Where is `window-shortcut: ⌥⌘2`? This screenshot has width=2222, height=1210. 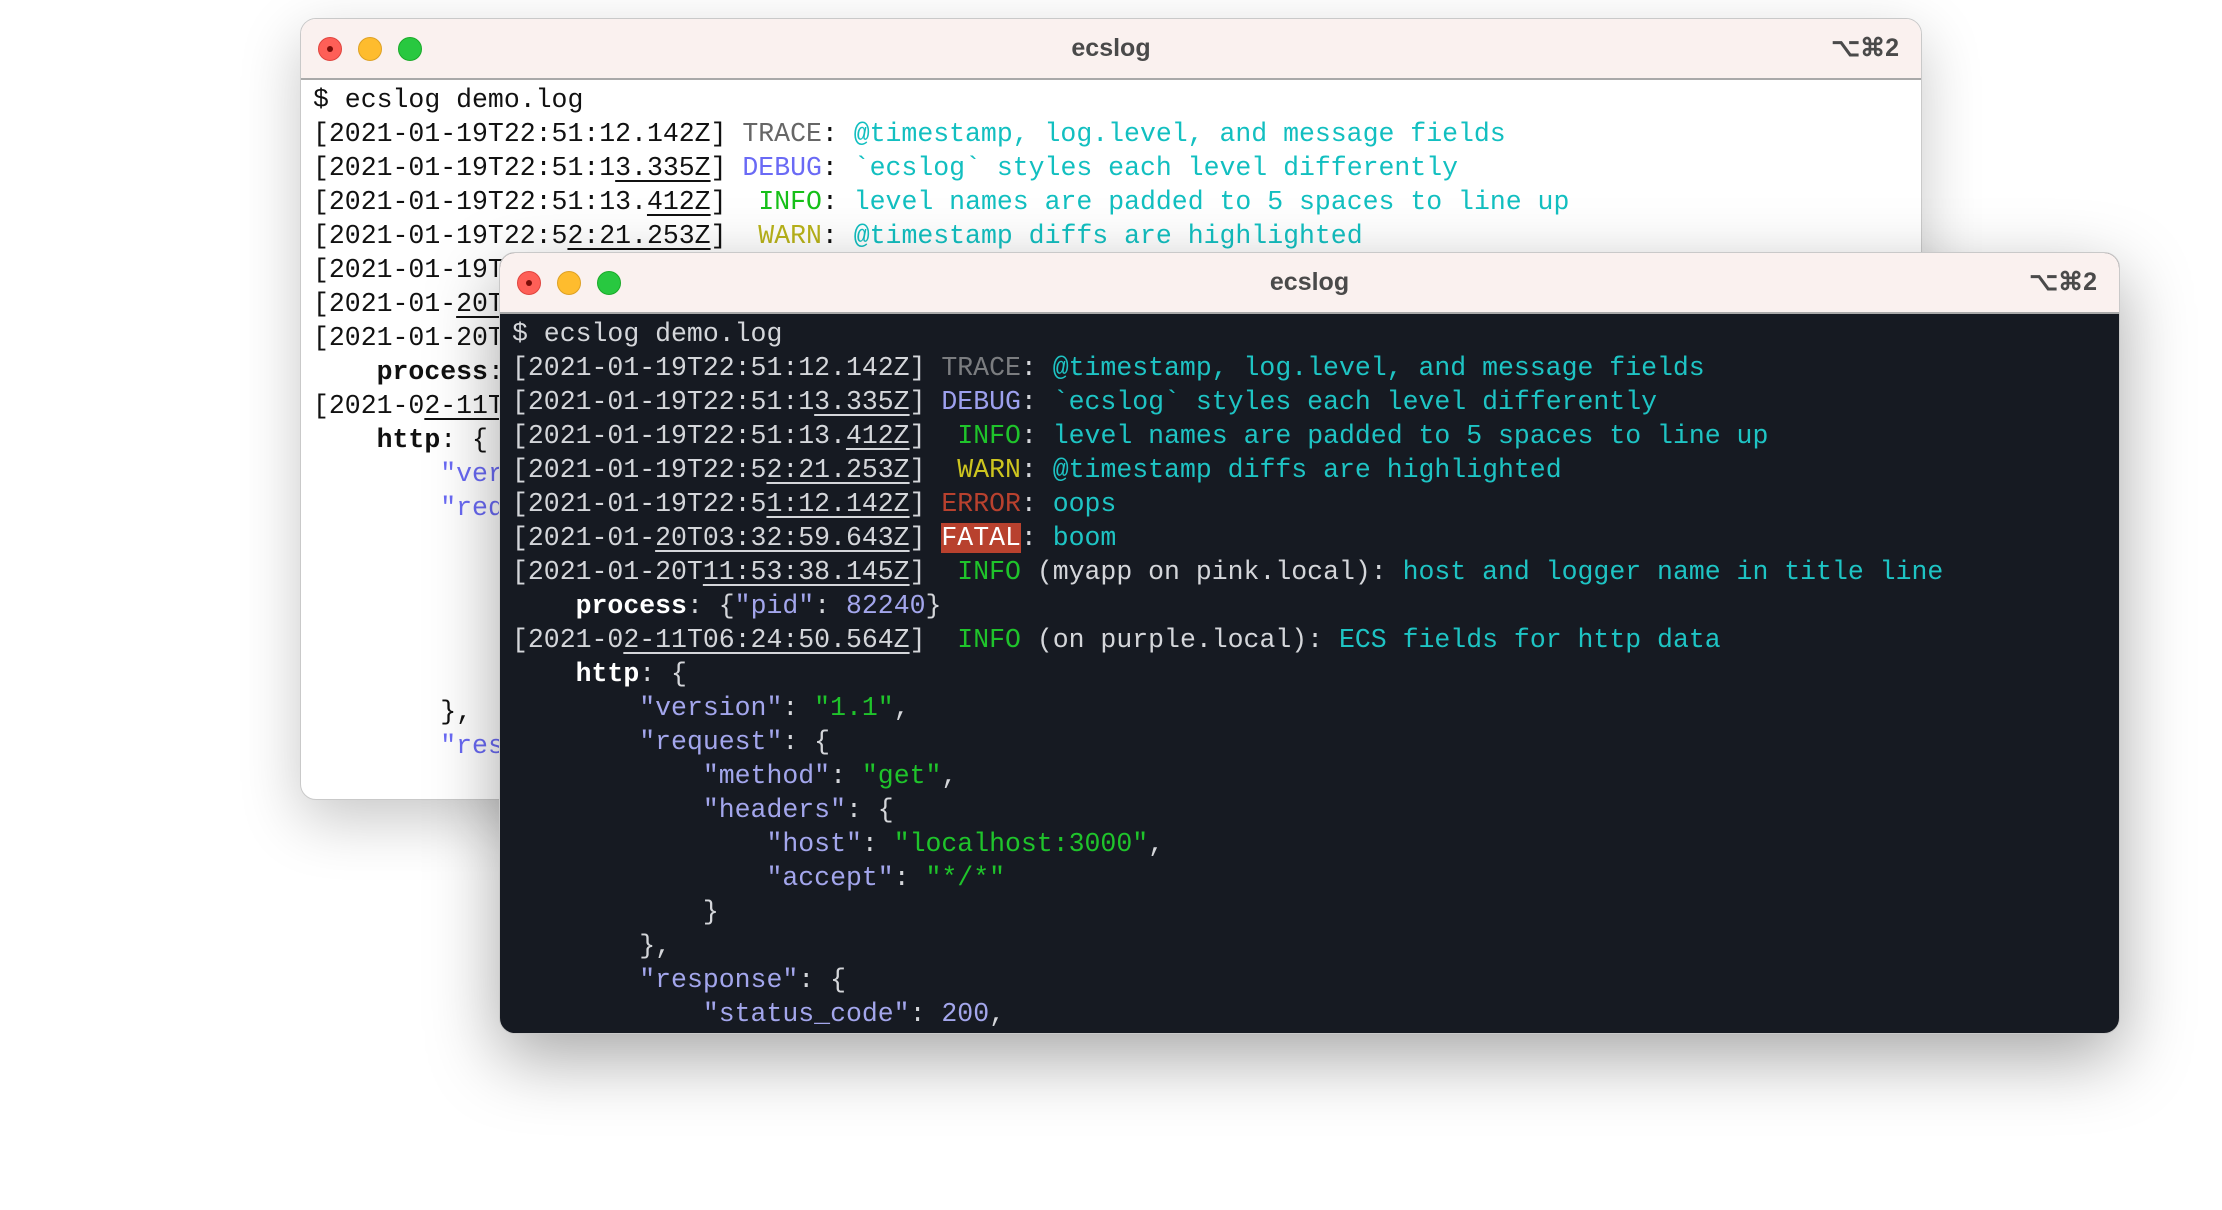 window-shortcut: ⌥⌘2 is located at coordinates (1865, 48).